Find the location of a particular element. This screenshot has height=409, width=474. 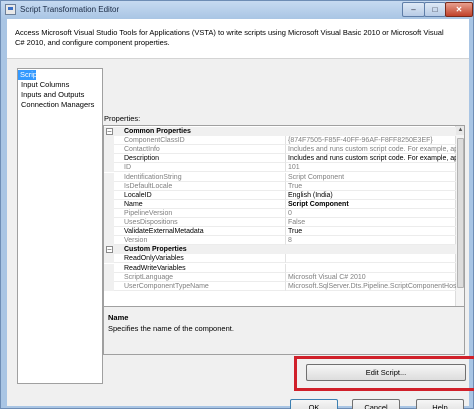

property-description-title: Name is located at coordinates (118, 317).